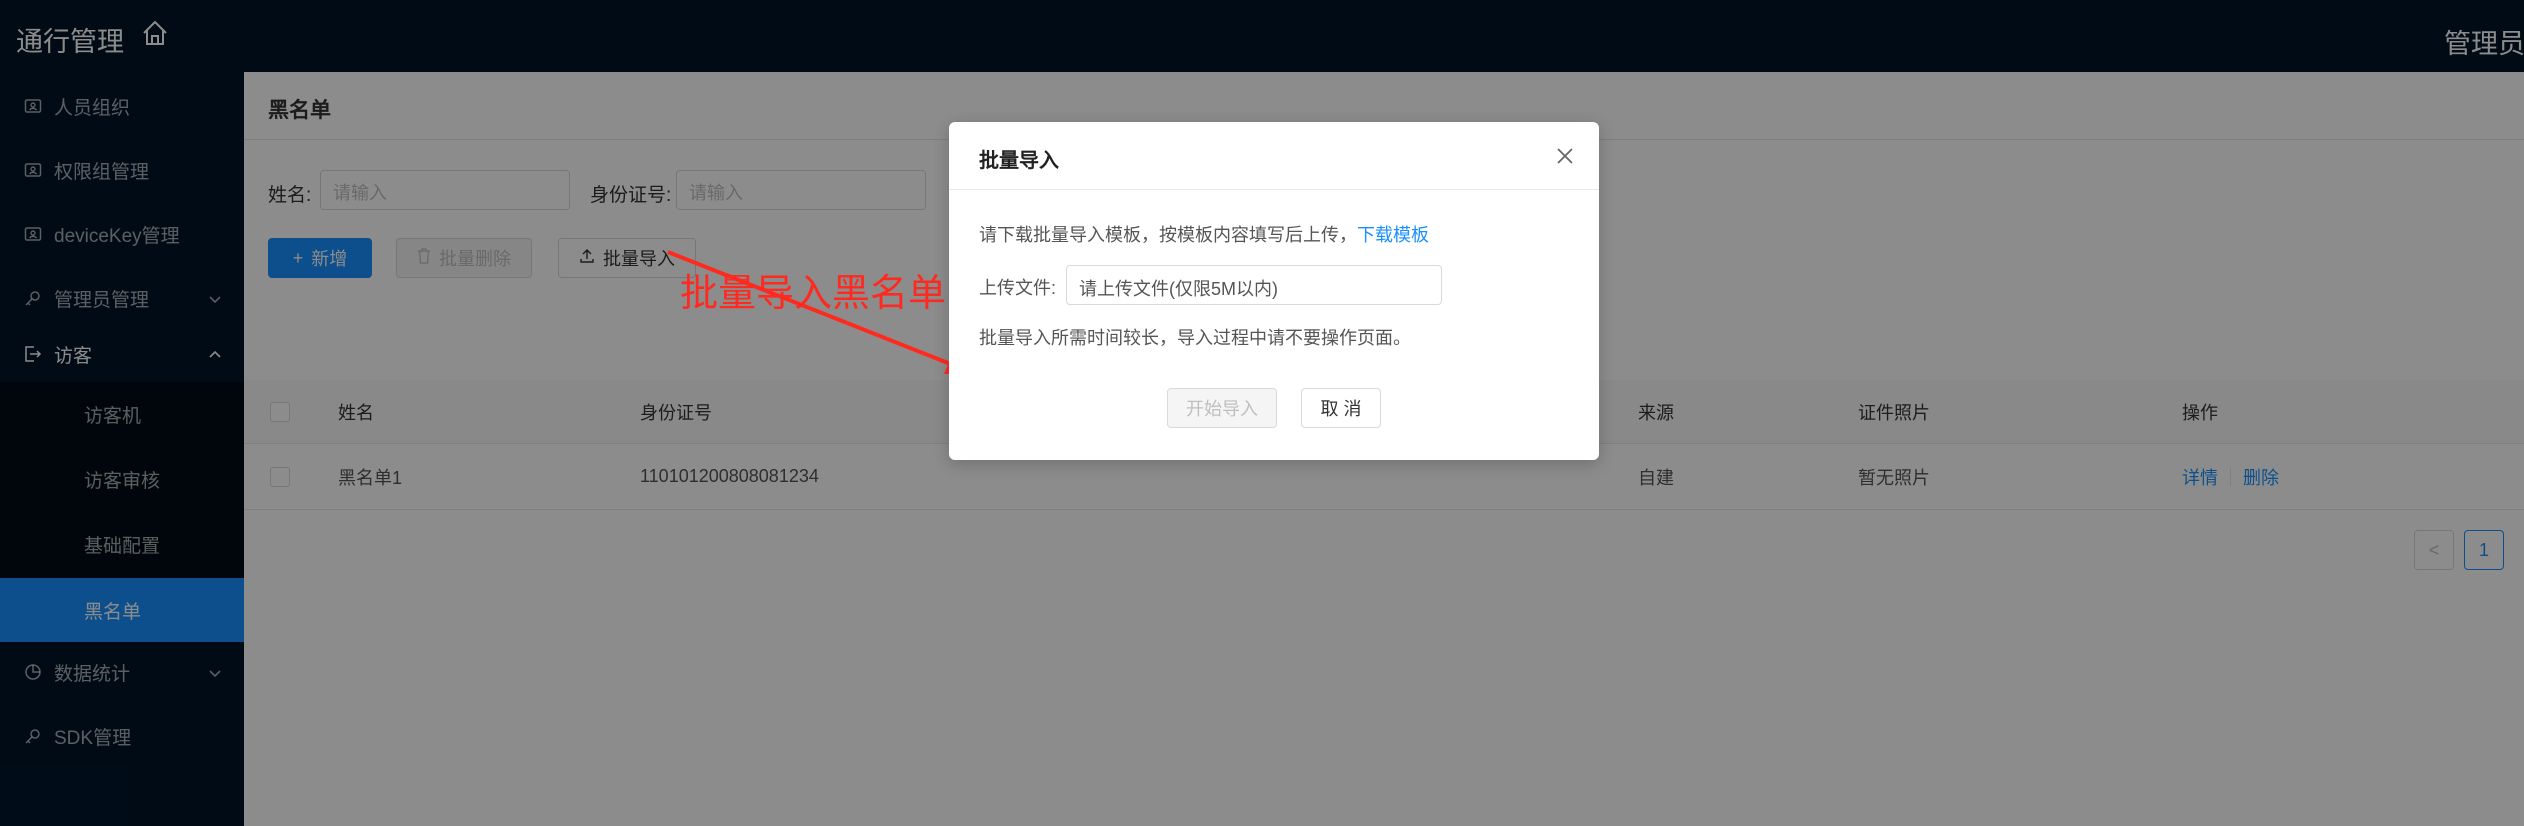 The width and height of the screenshot is (2524, 826). Describe the element at coordinates (1274, 156) in the screenshot. I see `modal-header: 批量导入` at that location.